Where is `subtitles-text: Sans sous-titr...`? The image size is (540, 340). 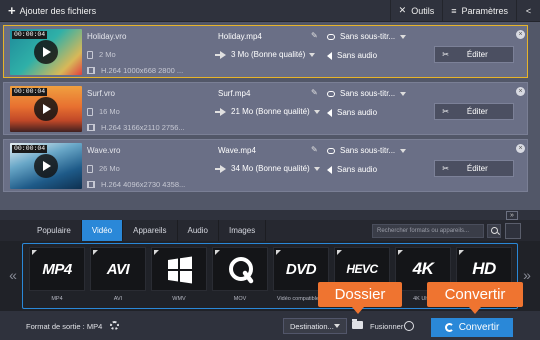 subtitles-text: Sans sous-titr... is located at coordinates (368, 36).